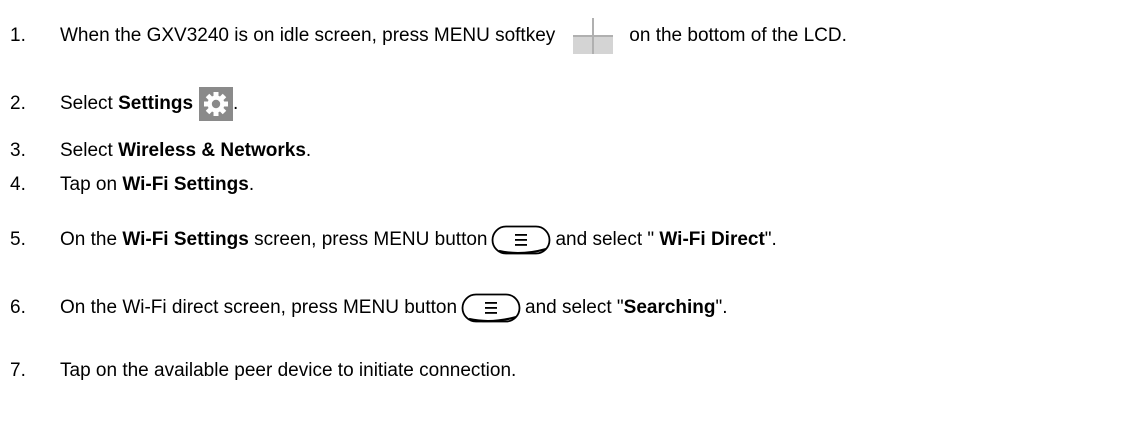 The image size is (1130, 442). What do you see at coordinates (712, 239) in the screenshot?
I see `wifi-direct-label: Wi-Fi Direct` at bounding box center [712, 239].